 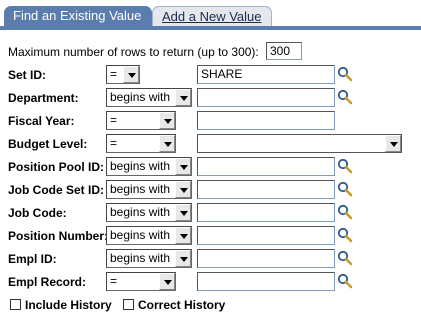 What do you see at coordinates (15, 304) in the screenshot?
I see `include-history-checkbox` at bounding box center [15, 304].